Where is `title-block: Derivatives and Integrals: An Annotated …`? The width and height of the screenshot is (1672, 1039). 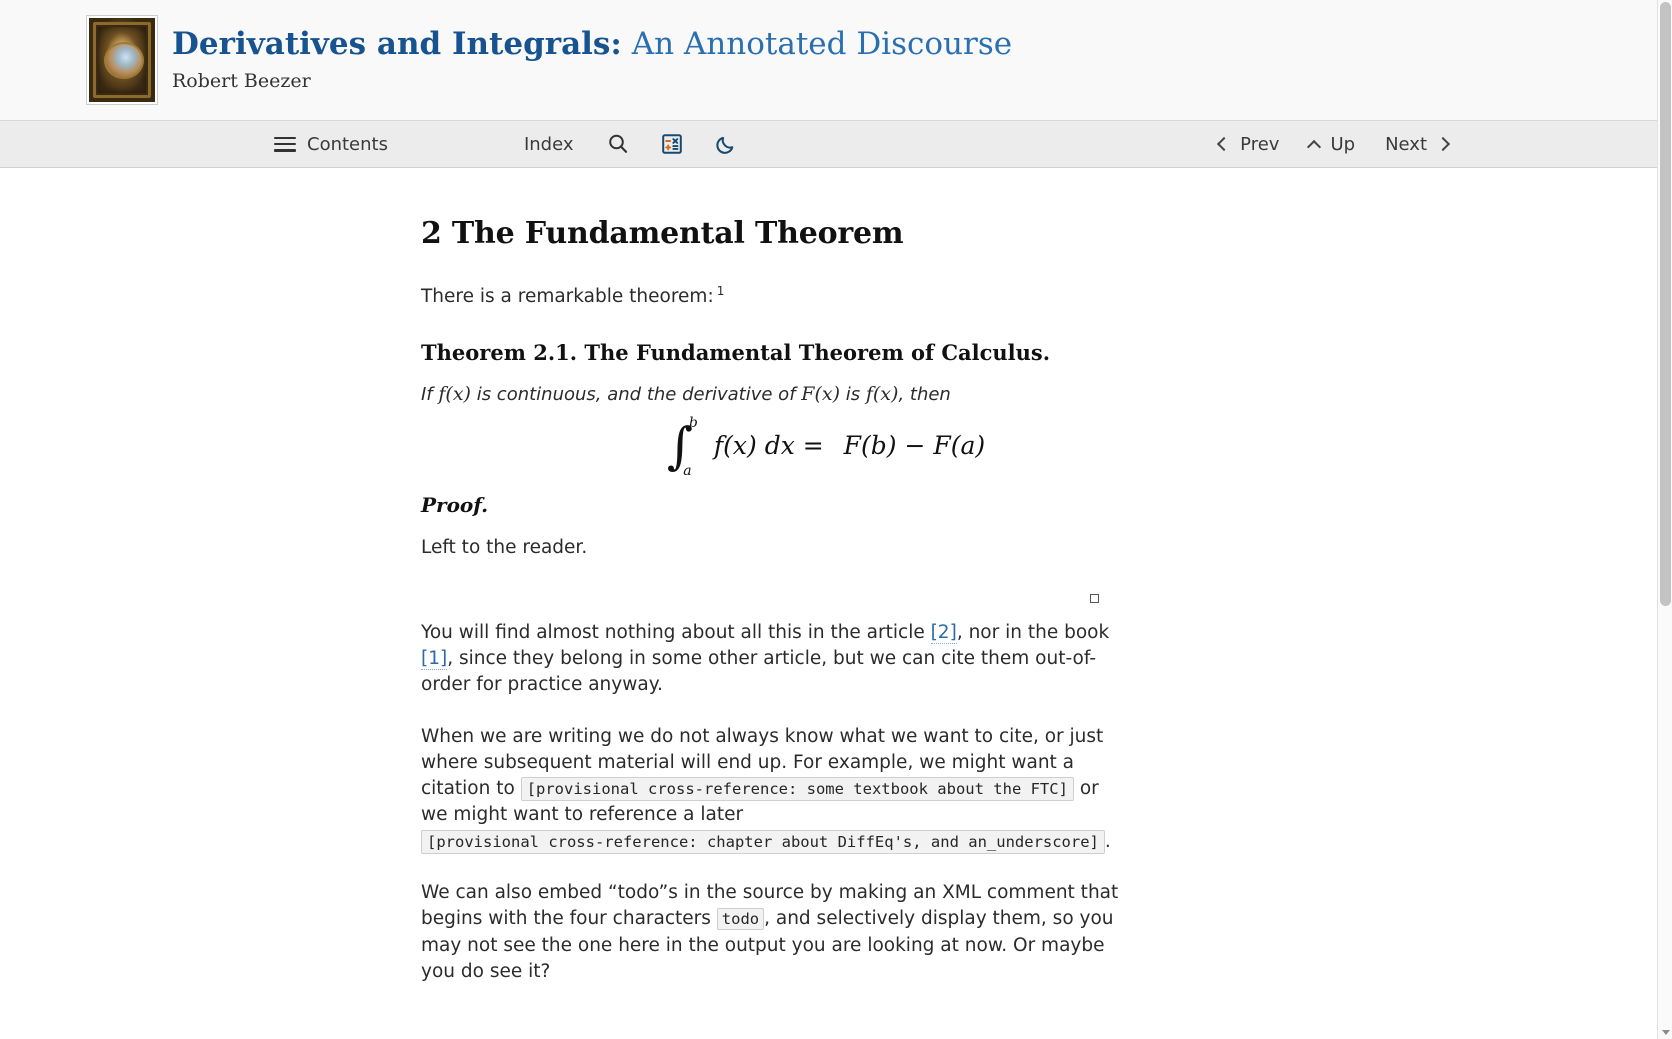 title-block: Derivatives and Integrals: An Annotated … is located at coordinates (592, 60).